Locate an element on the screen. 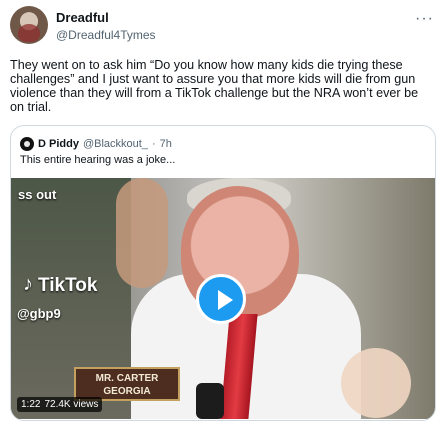 This screenshot has width=444, height=430. more-options-icon: ··· is located at coordinates (424, 19).